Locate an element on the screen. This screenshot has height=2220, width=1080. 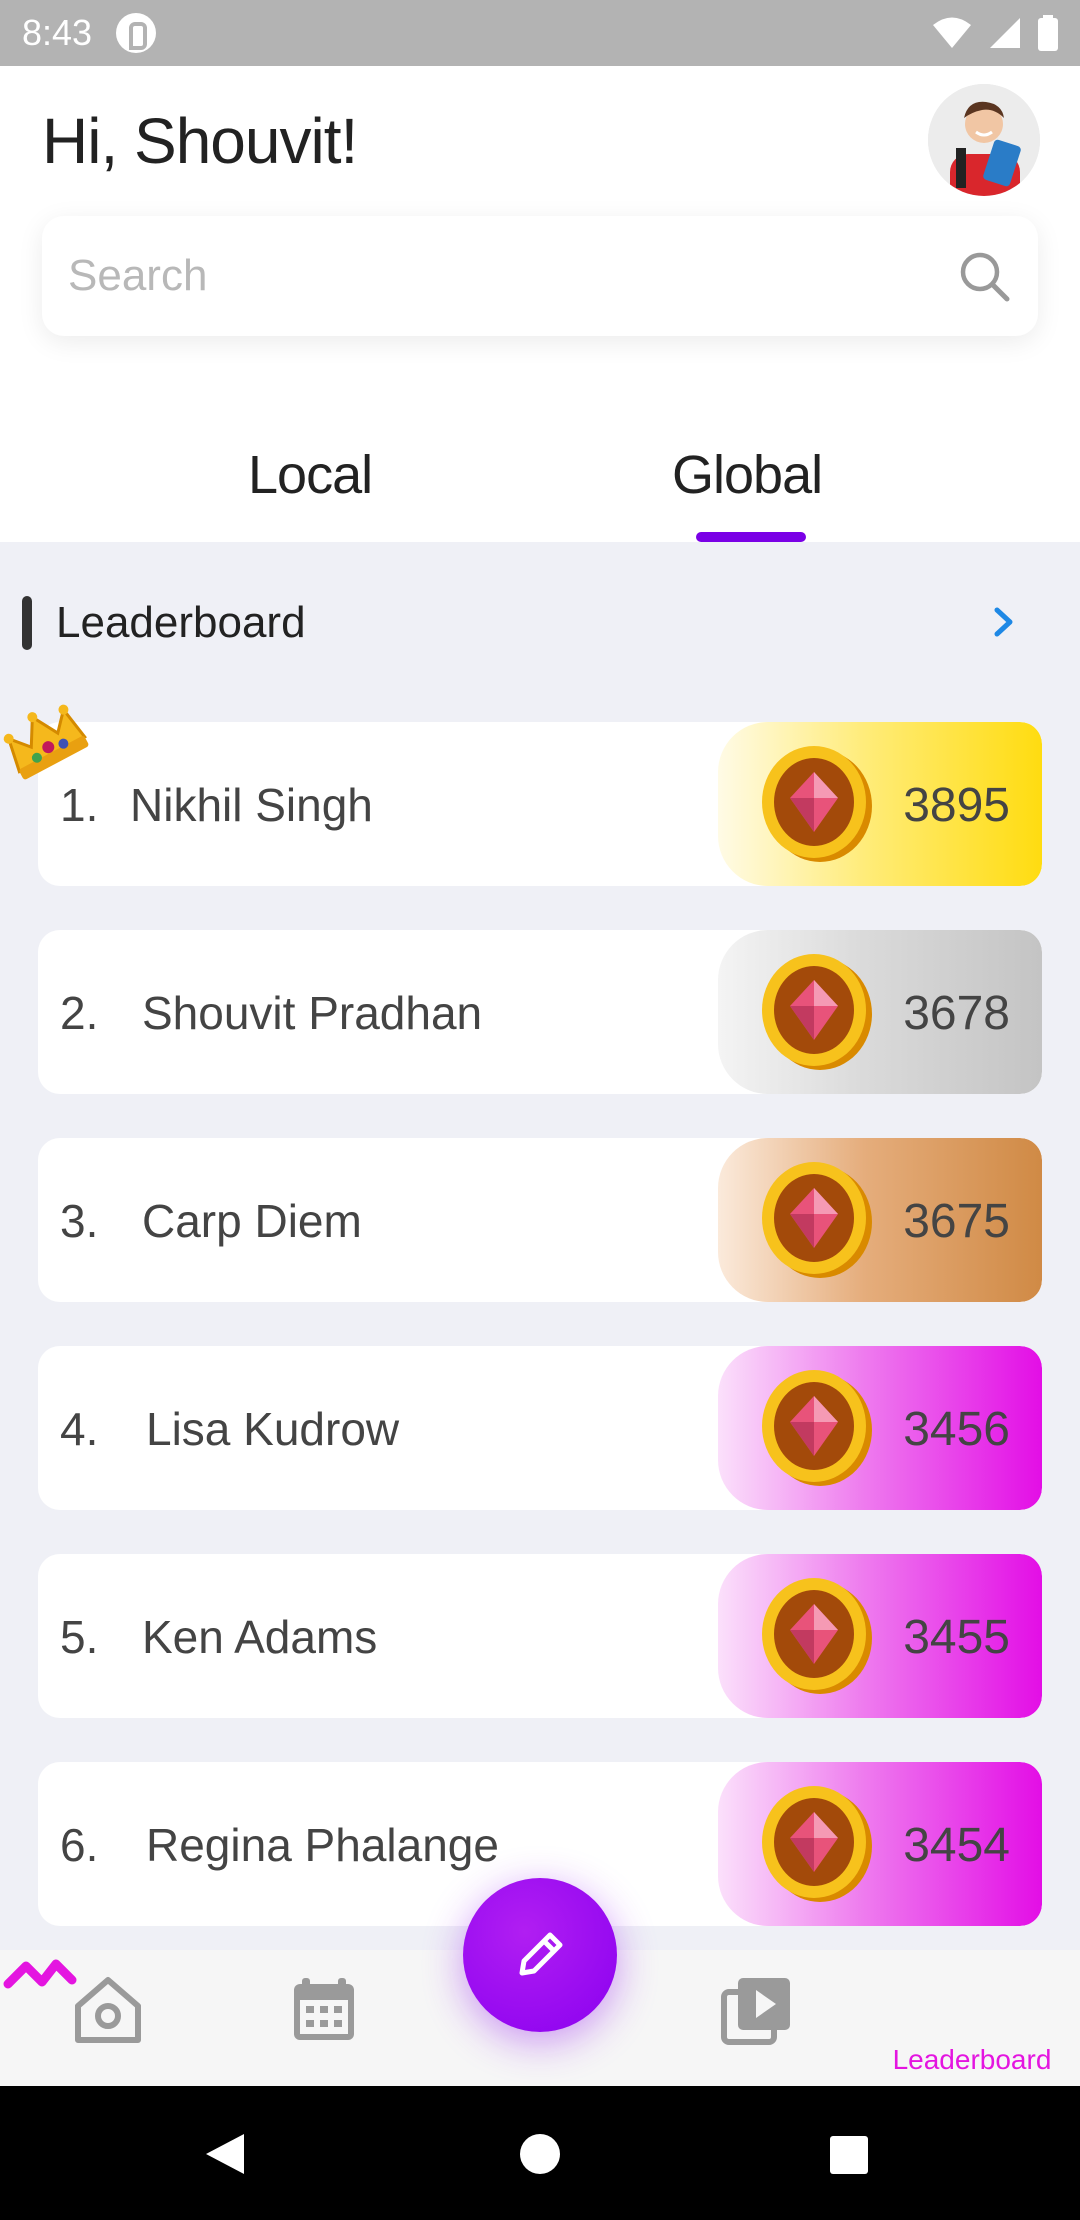
score-value: 3456 is located at coordinates (956, 1429).